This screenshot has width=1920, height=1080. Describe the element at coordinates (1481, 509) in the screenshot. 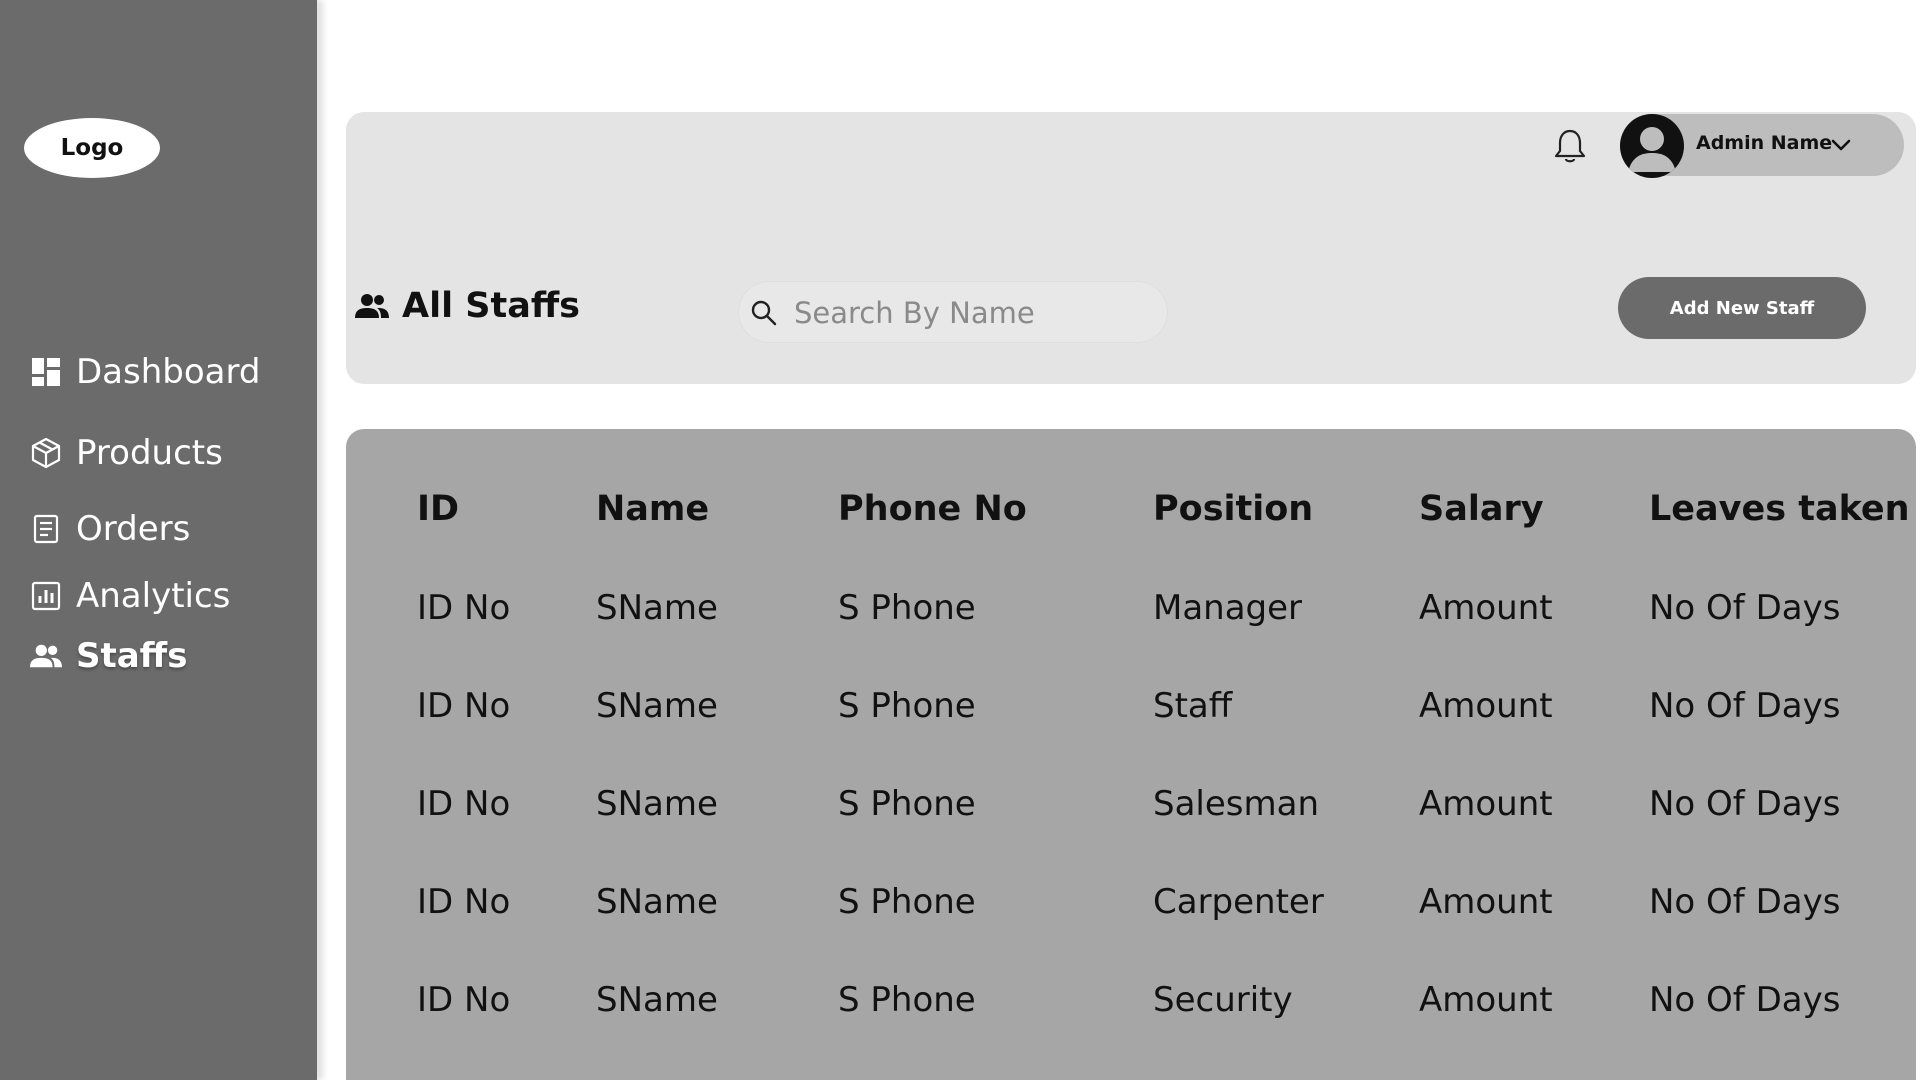

I see `column-header-salary: Salary` at that location.